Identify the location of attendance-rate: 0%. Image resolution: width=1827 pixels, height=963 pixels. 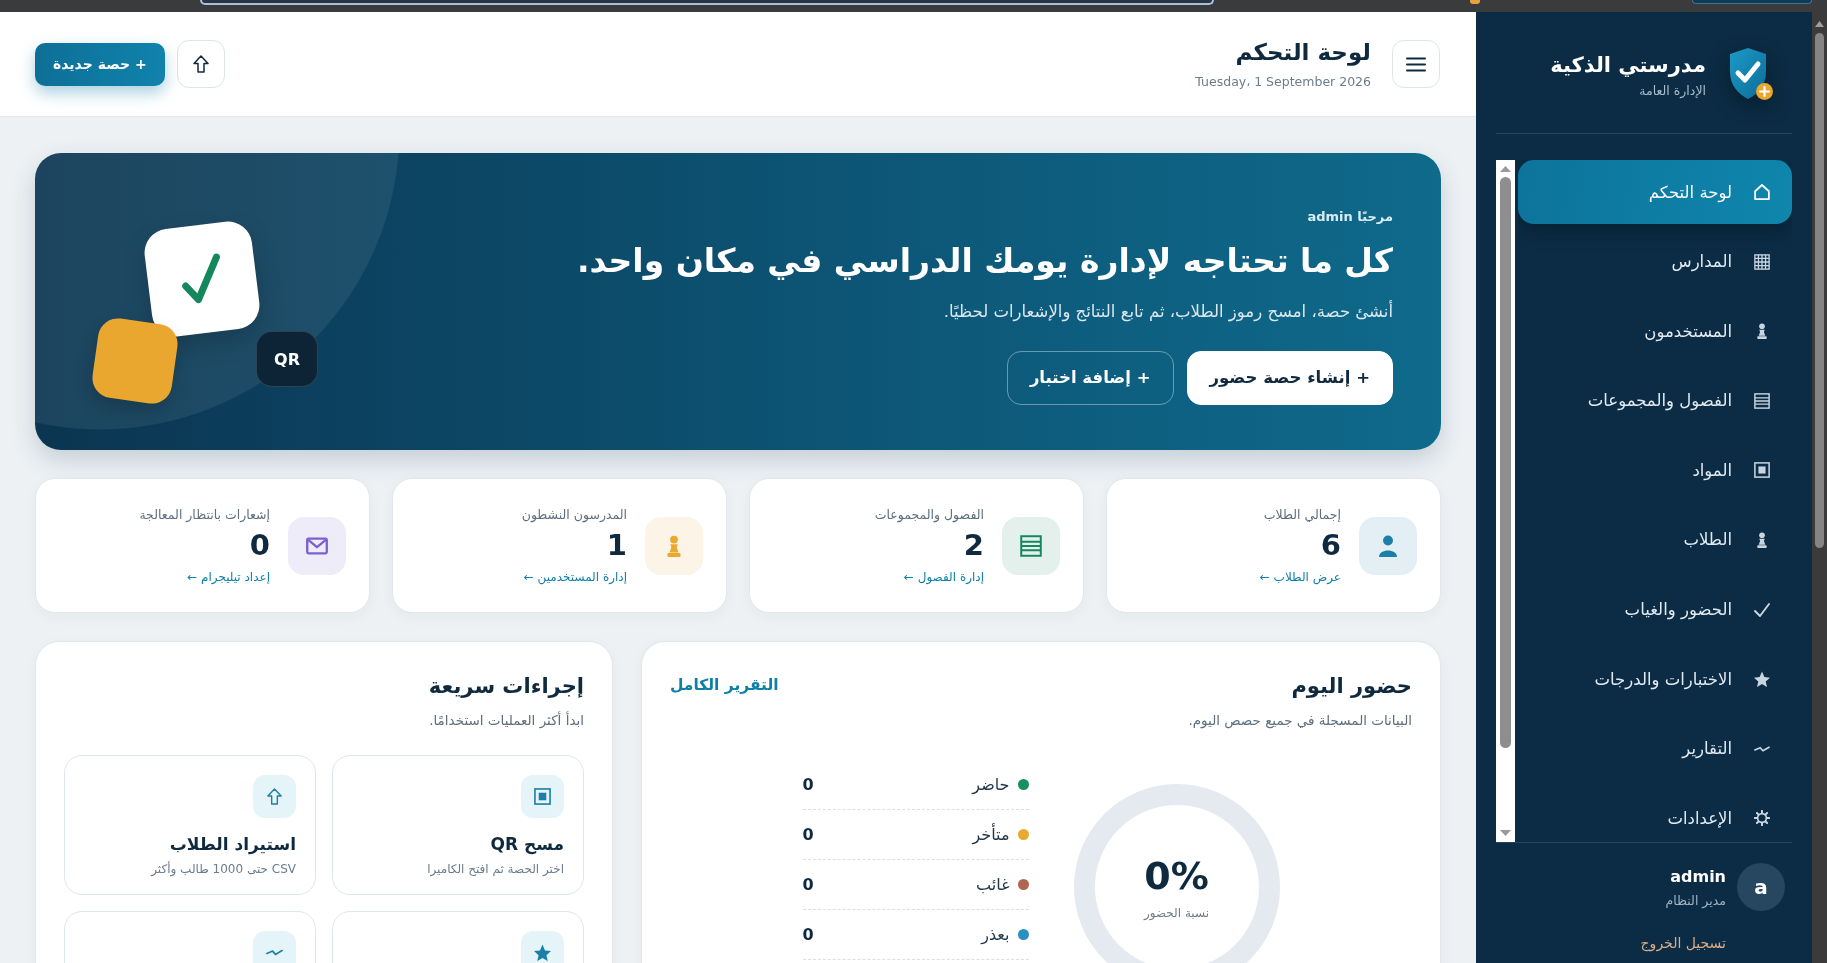
(1176, 876).